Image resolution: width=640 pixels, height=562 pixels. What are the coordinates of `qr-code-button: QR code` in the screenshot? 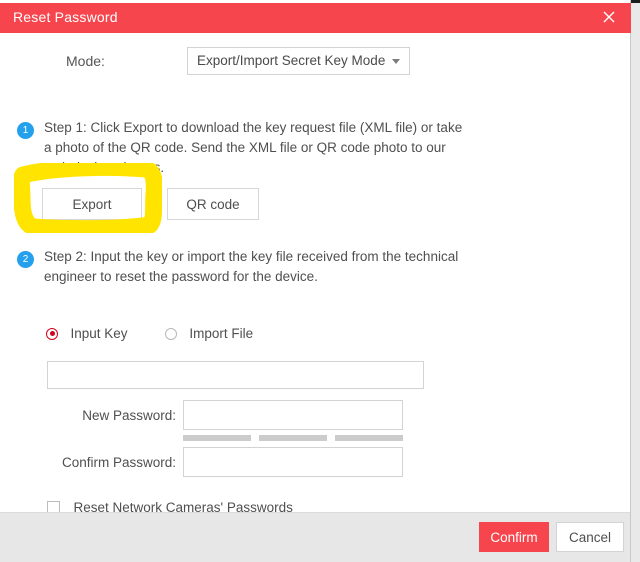 It's located at (213, 204).